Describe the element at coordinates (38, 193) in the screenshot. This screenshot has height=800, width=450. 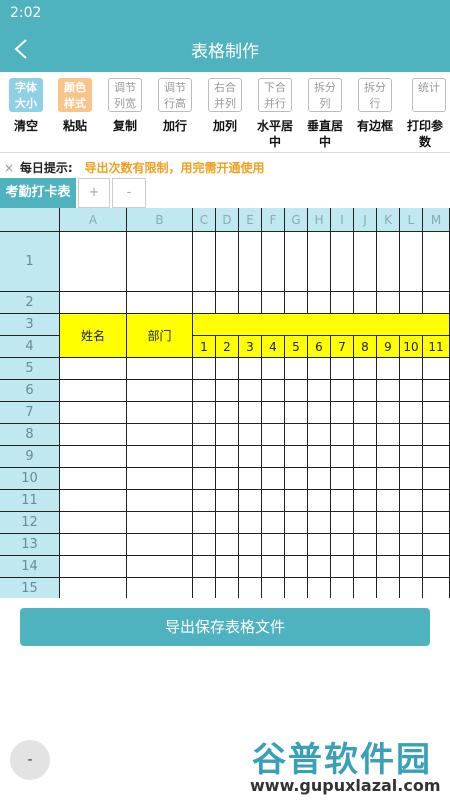
I see `tab-sheet-active: 考勤打卡表` at that location.